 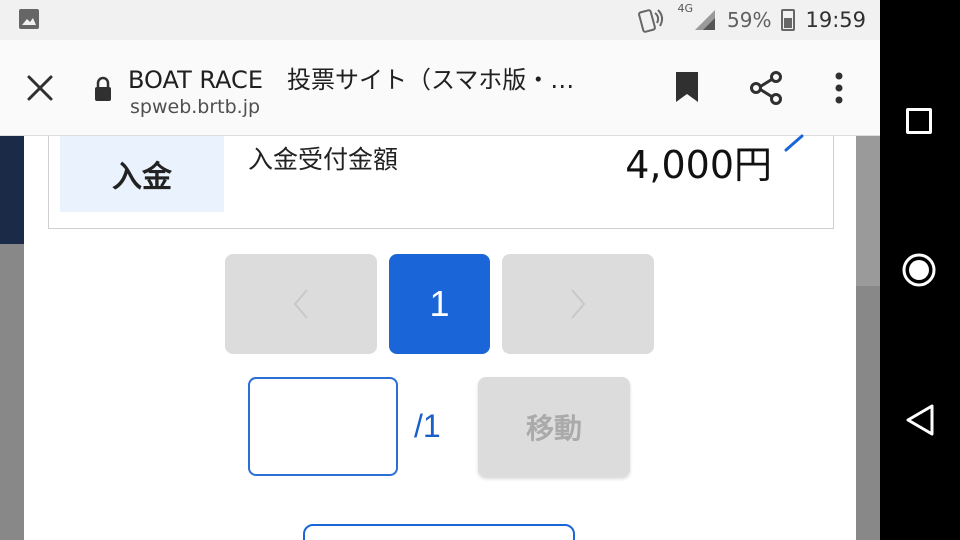 I want to click on chevron-left-icon, so click(x=300, y=304).